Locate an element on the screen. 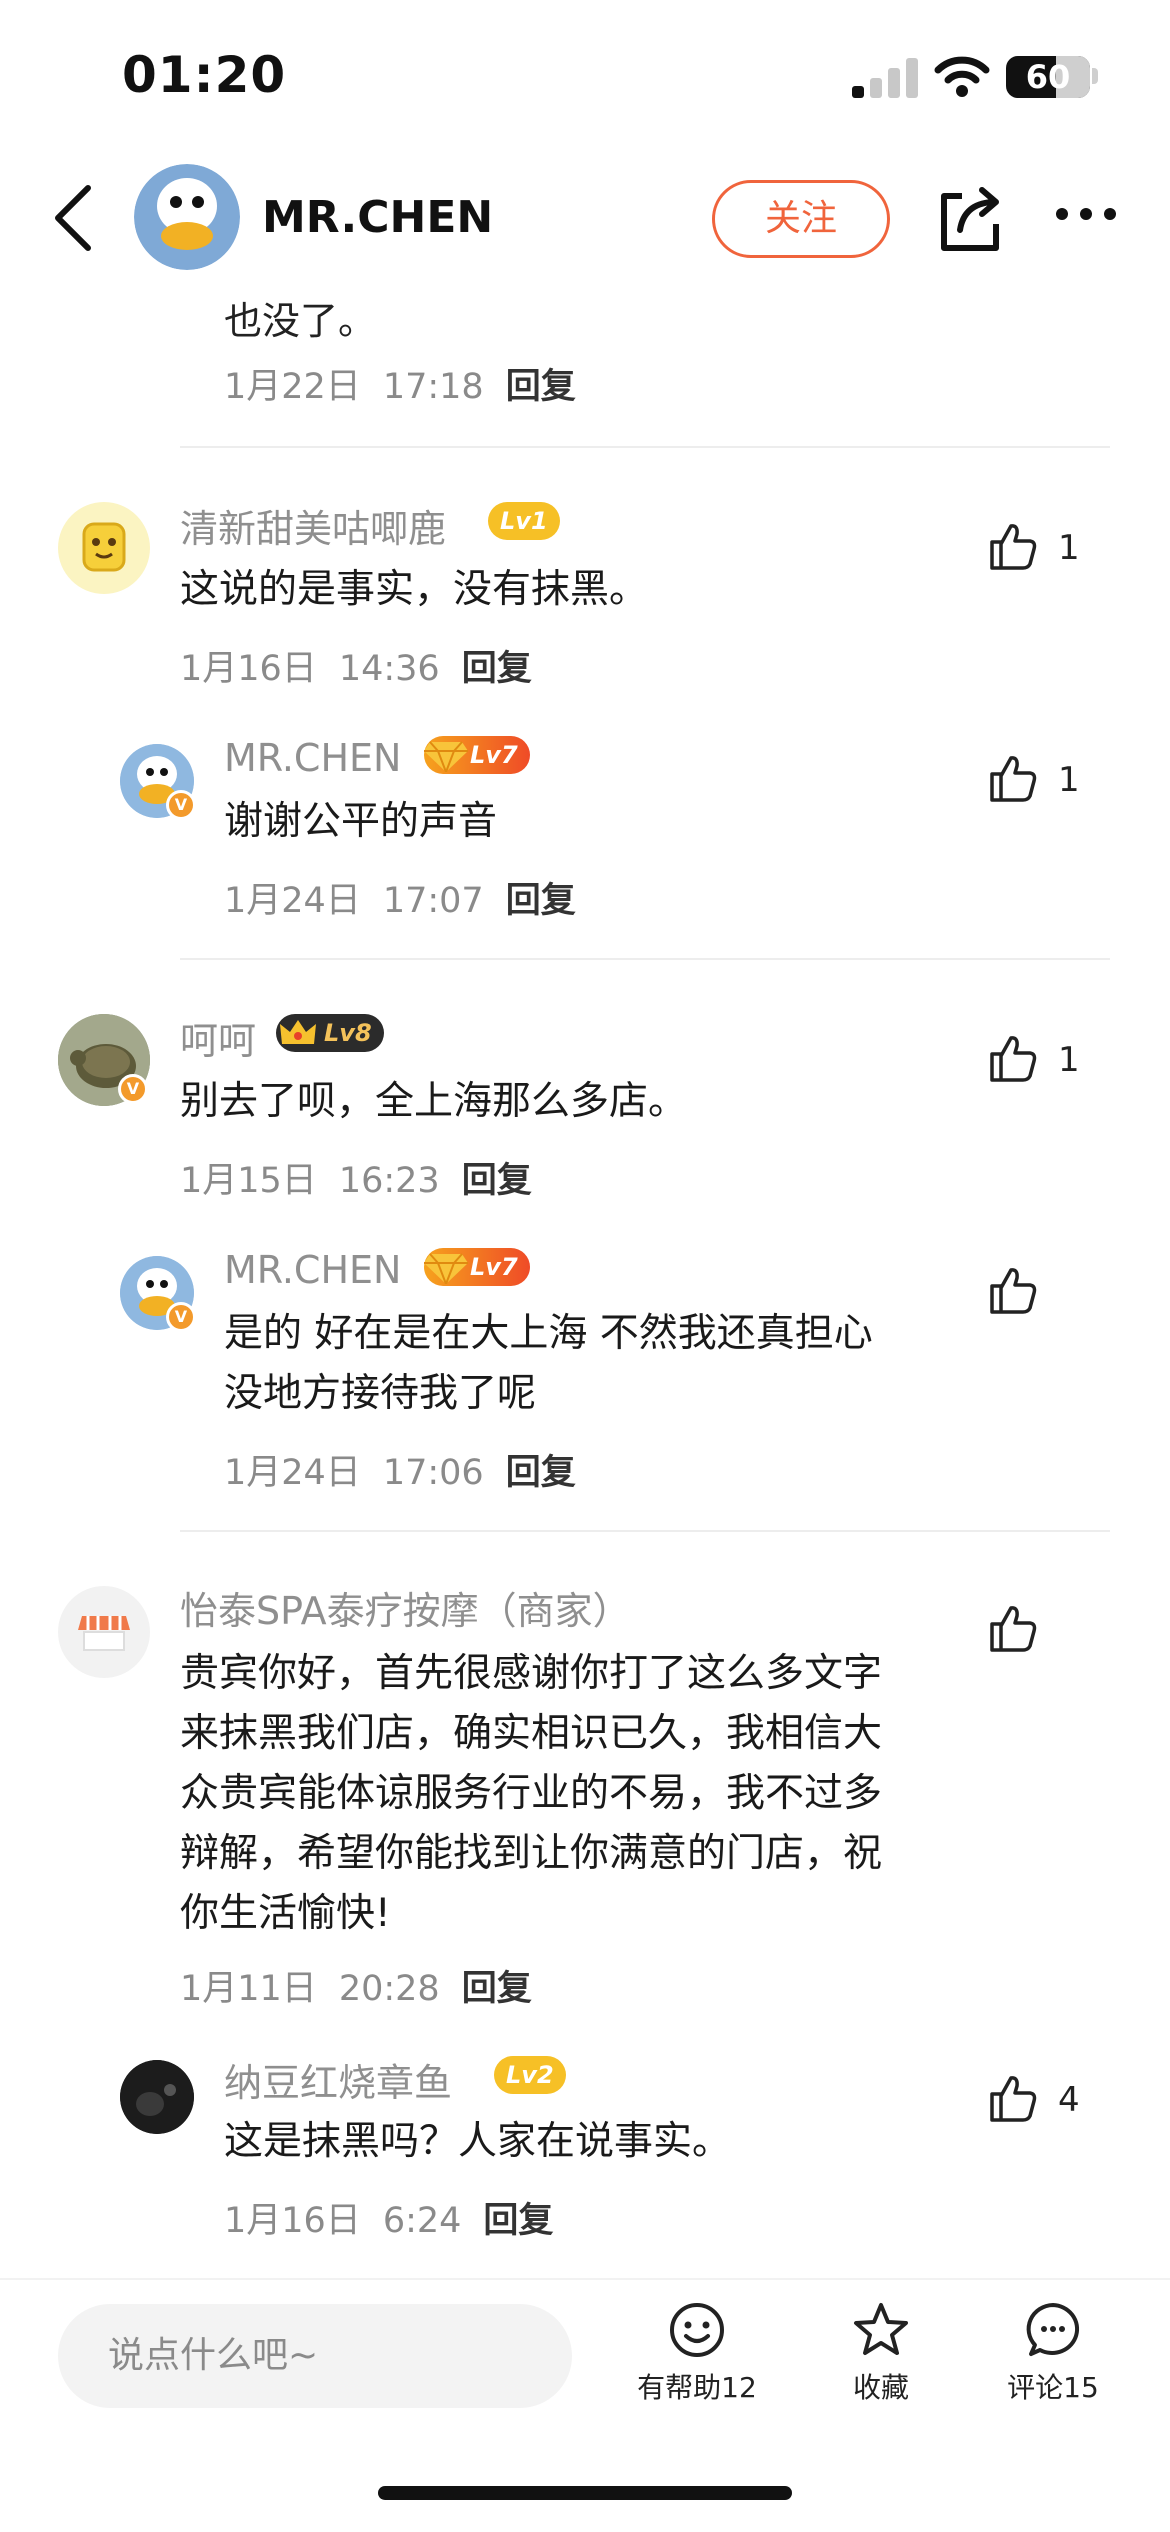 Image resolution: width=1170 pixels, height=2532 pixels. comment-text-line: 众贵宾能体谅服务行业的不易，我不过多 is located at coordinates (531, 1793).